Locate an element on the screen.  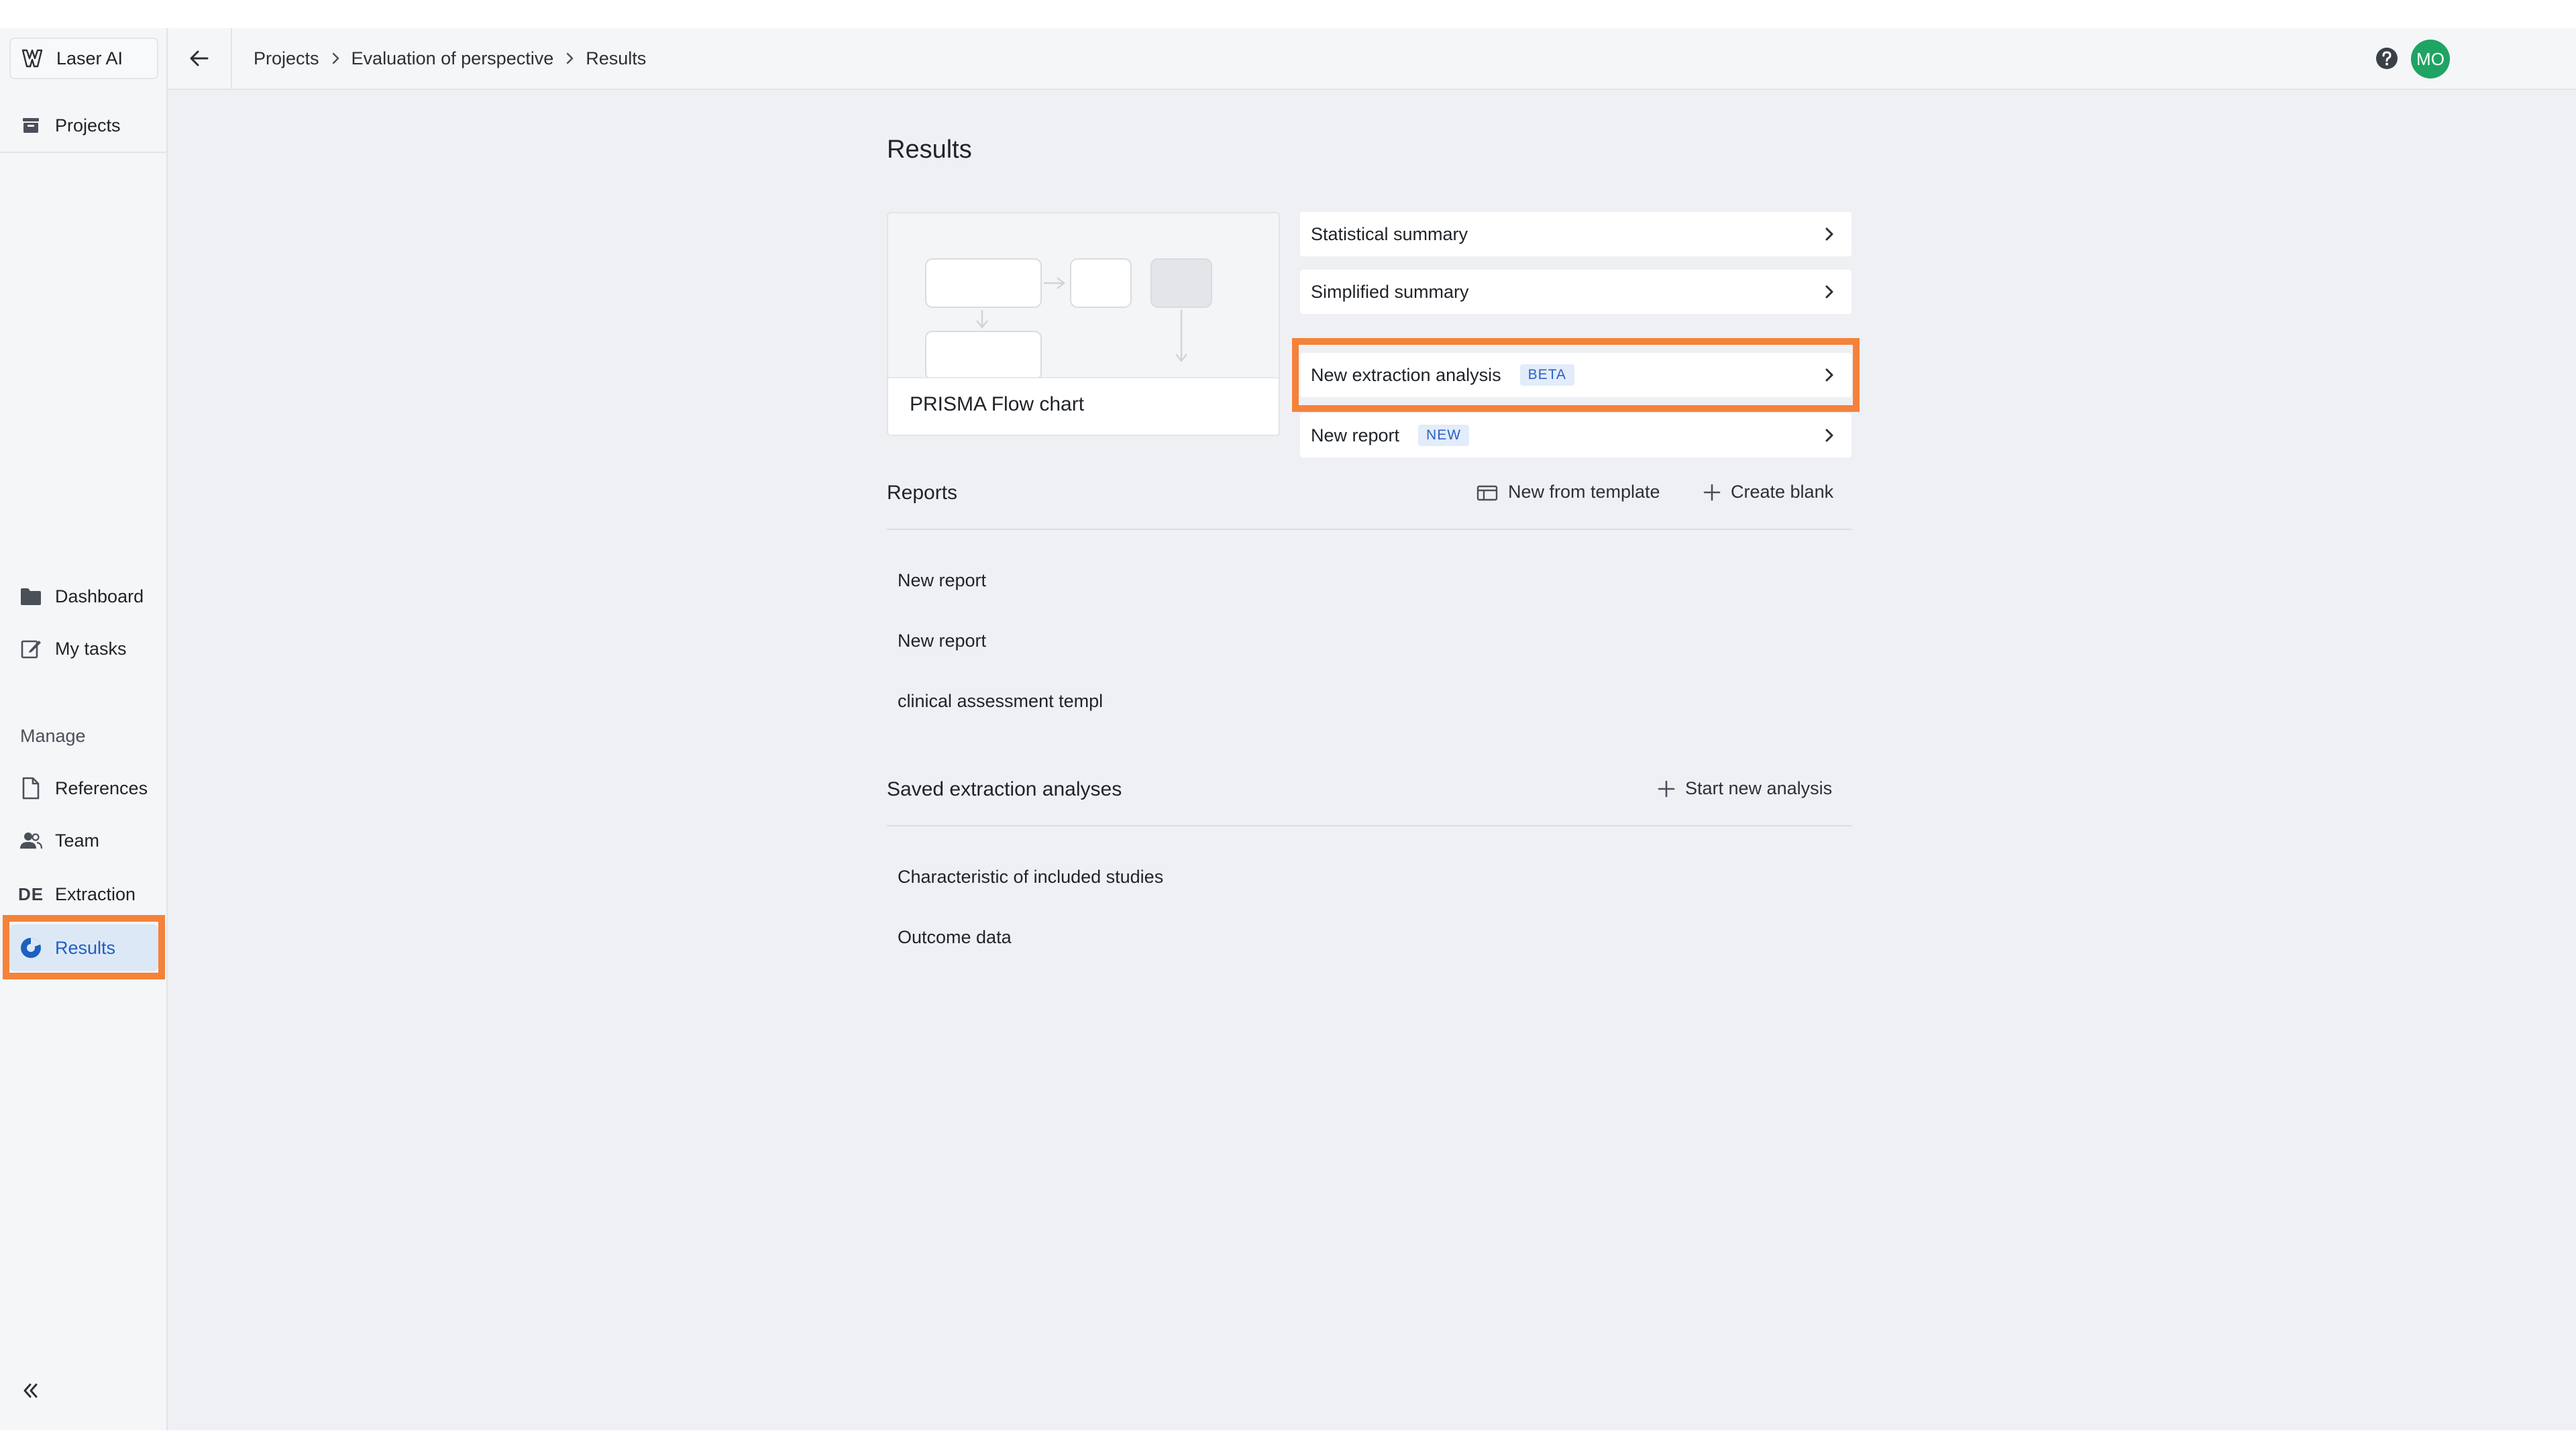
sidebar-item-label: My tasks is located at coordinates (91, 648).